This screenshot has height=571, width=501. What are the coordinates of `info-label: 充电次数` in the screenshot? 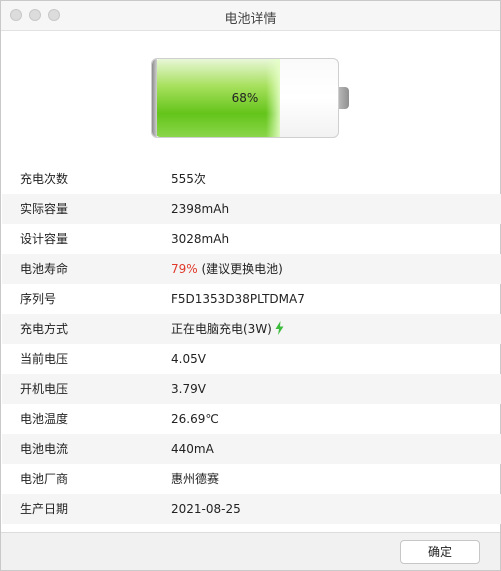 It's located at (44, 179).